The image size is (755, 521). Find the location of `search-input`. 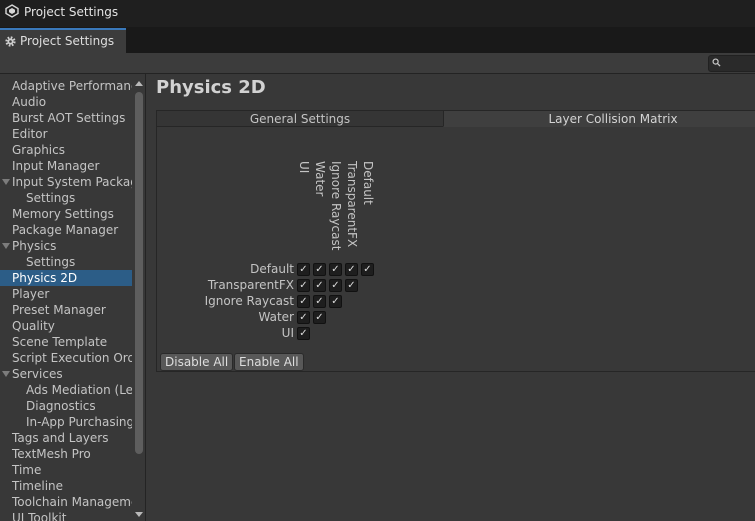

search-input is located at coordinates (731, 63).